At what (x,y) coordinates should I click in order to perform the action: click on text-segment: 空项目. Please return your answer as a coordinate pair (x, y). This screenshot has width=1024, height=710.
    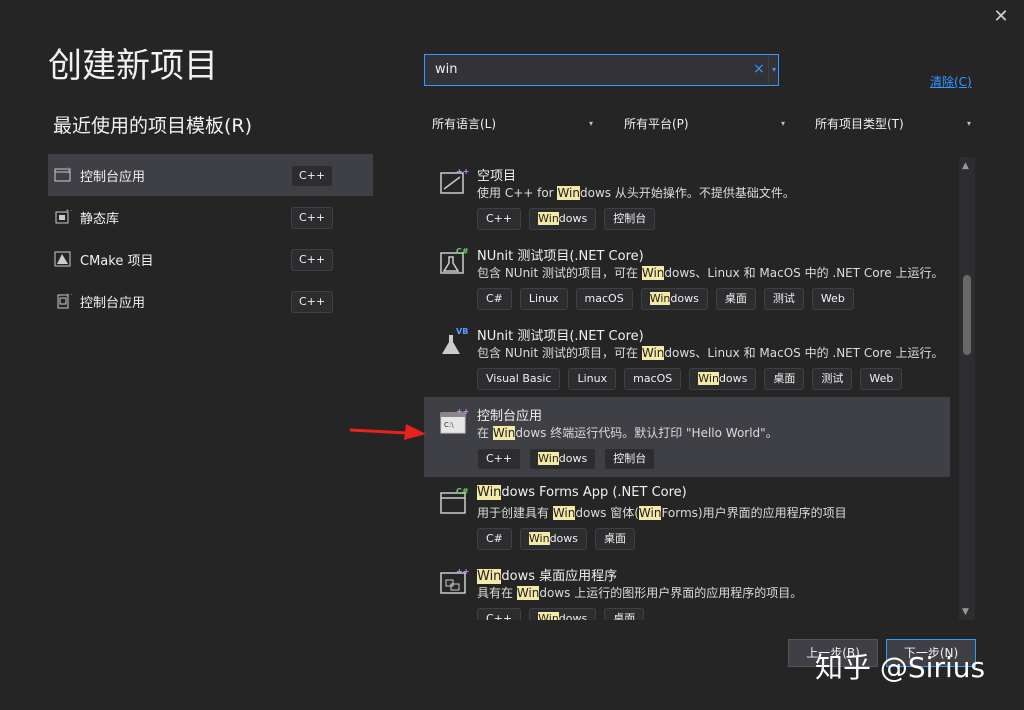
    Looking at the image, I should click on (497, 176).